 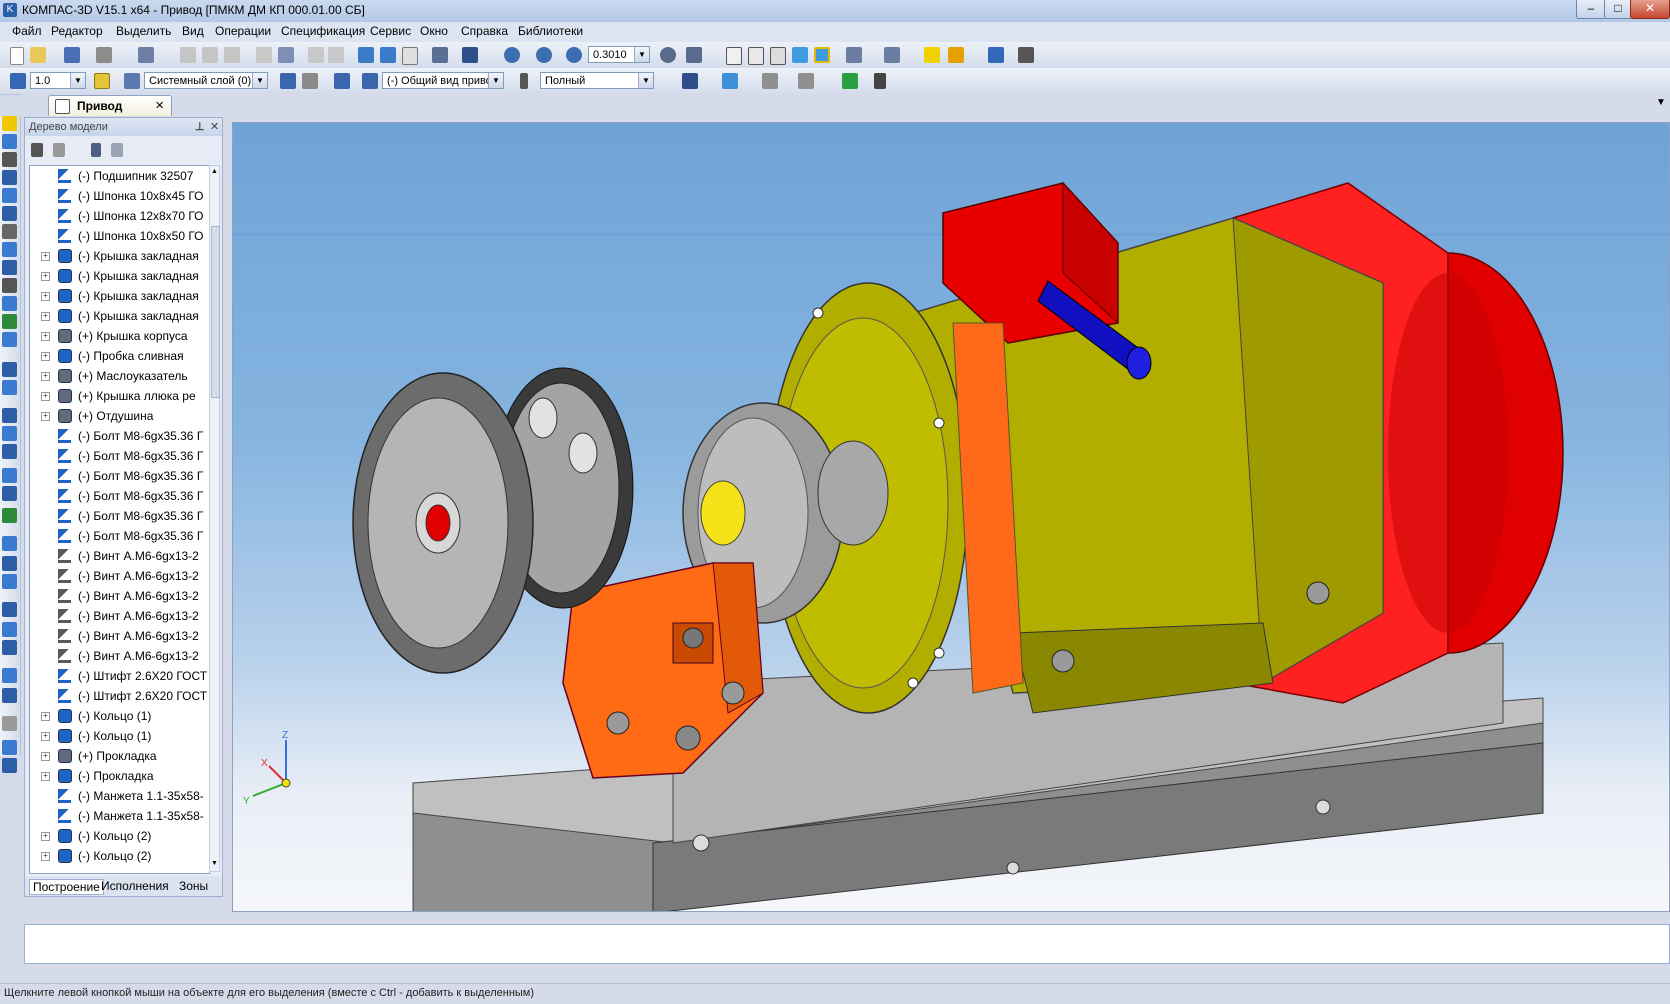 What do you see at coordinates (119, 756) in the screenshot?
I see `tree-item: + (+) Прокладка` at bounding box center [119, 756].